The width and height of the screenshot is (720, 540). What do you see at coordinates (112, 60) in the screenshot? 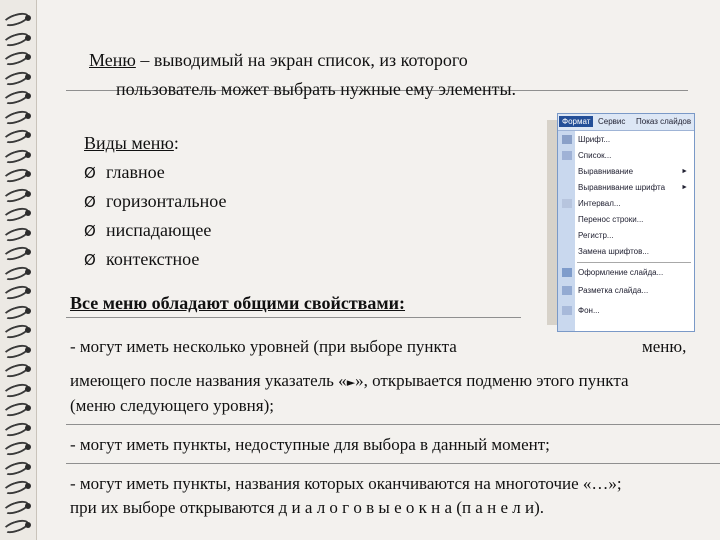
I see `menu-term: Меню` at bounding box center [112, 60].